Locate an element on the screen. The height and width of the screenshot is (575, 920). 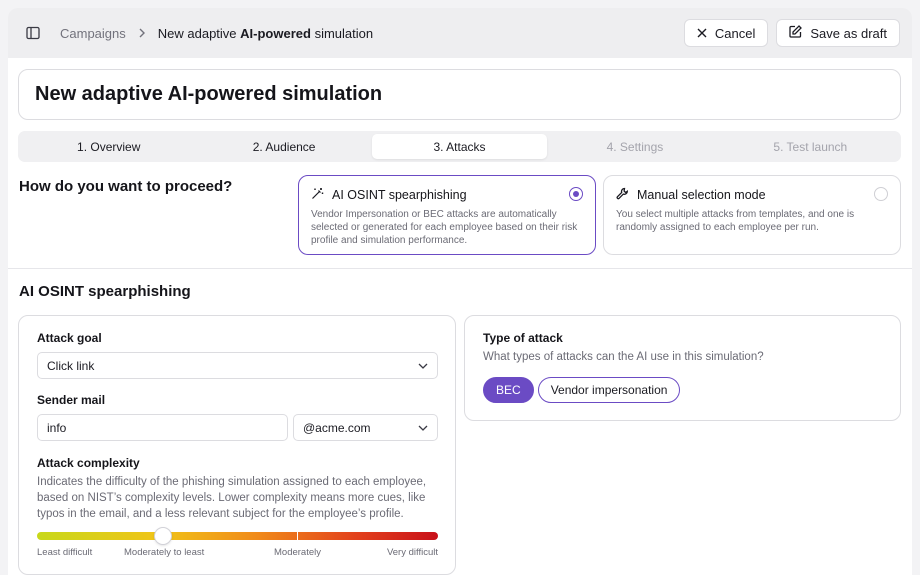
tab-label: 2. Audience is located at coordinates (284, 146).